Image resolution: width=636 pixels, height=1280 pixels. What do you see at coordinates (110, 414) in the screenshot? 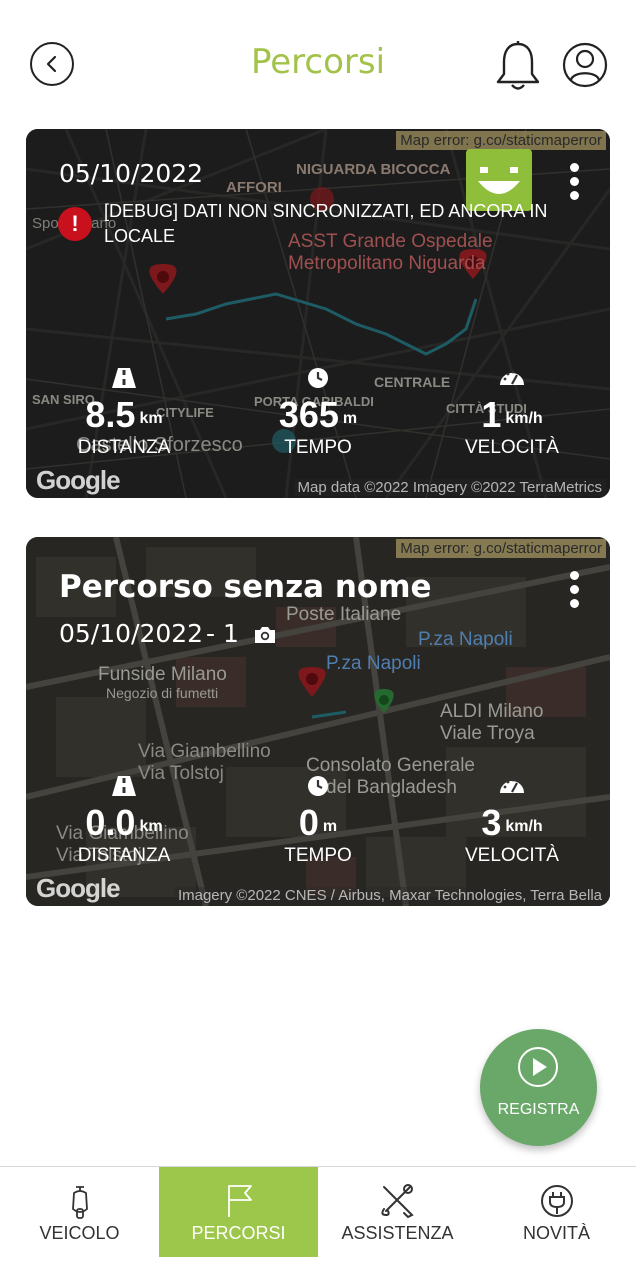
I see `distance-value: 8.5` at bounding box center [110, 414].